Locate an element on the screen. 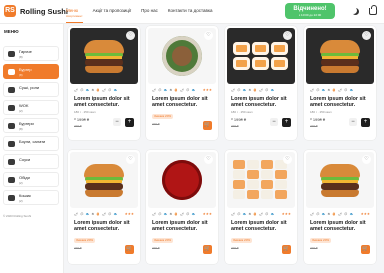  nav-item-about: Про нас is located at coordinates (149, 12).